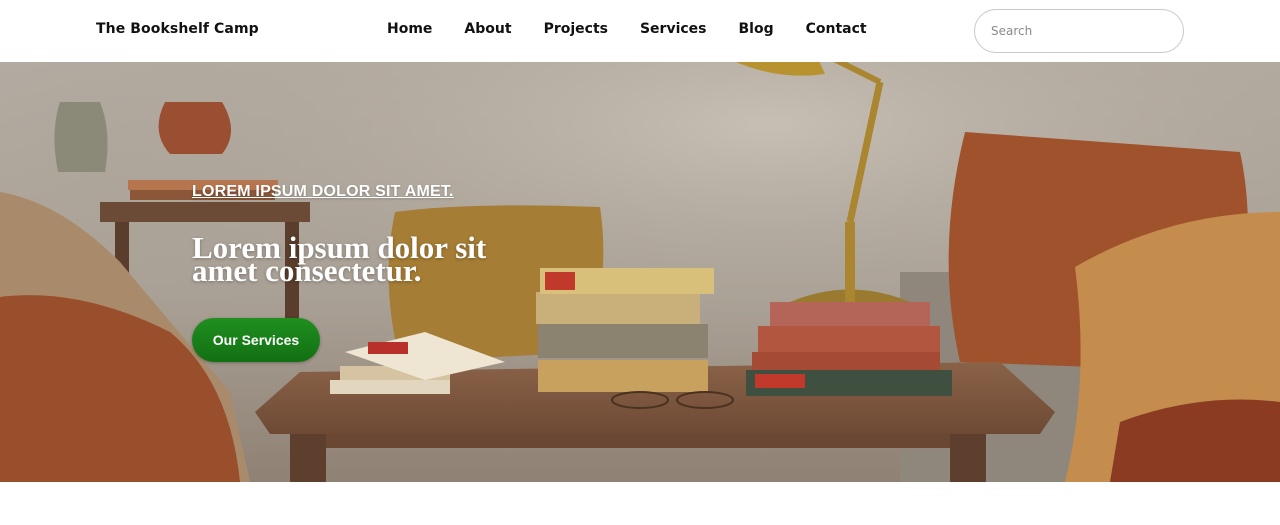  I want to click on nav-home: Home, so click(409, 29).